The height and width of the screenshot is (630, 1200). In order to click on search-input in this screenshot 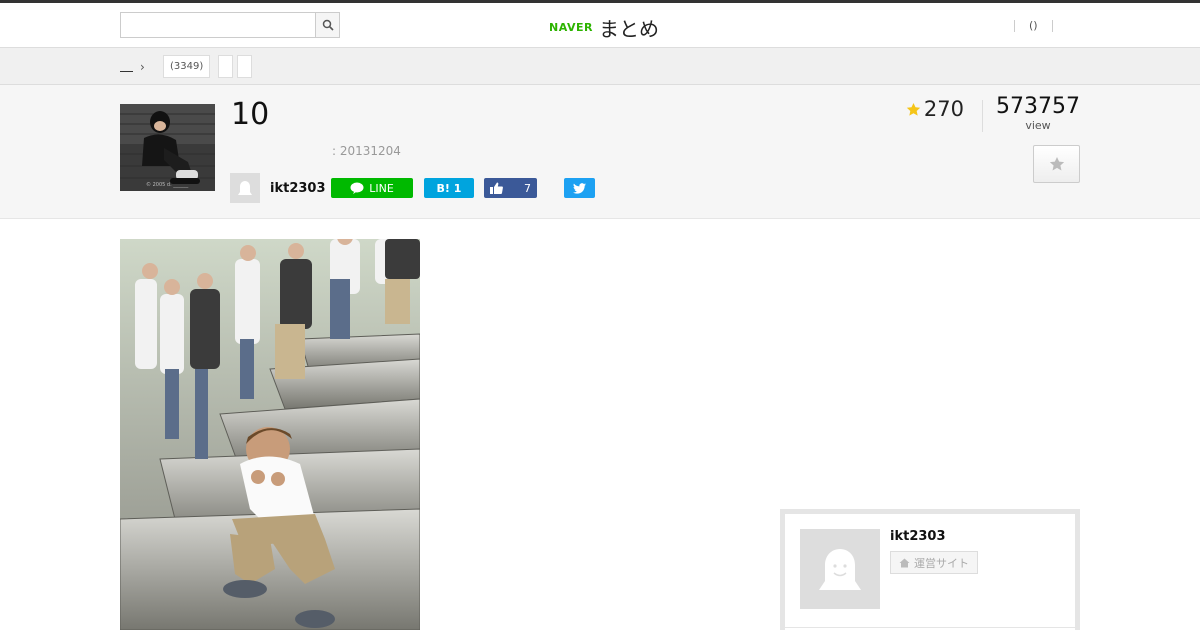, I will do `click(218, 25)`.